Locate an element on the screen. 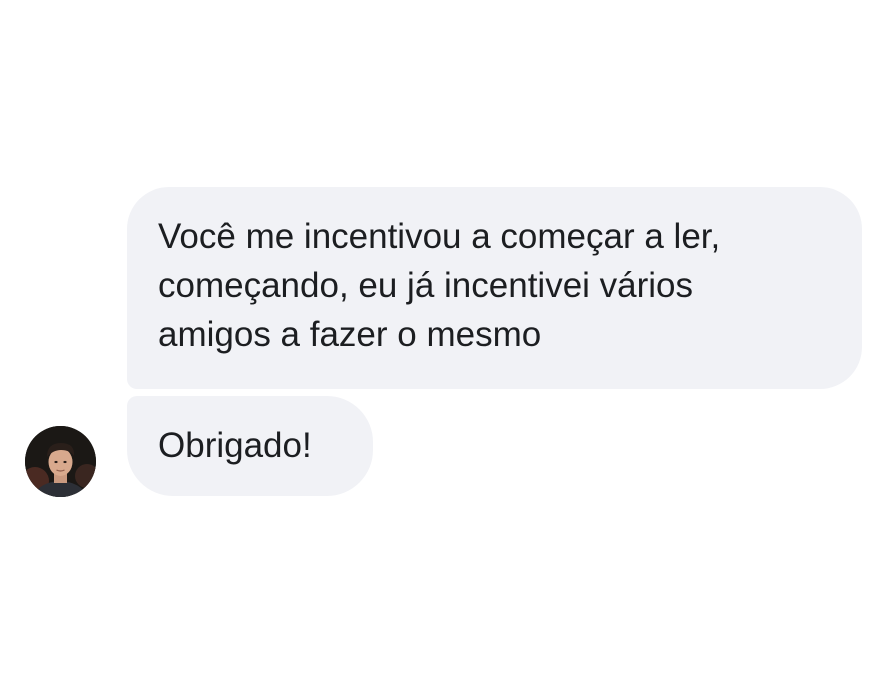  avatar is located at coordinates (60, 461).